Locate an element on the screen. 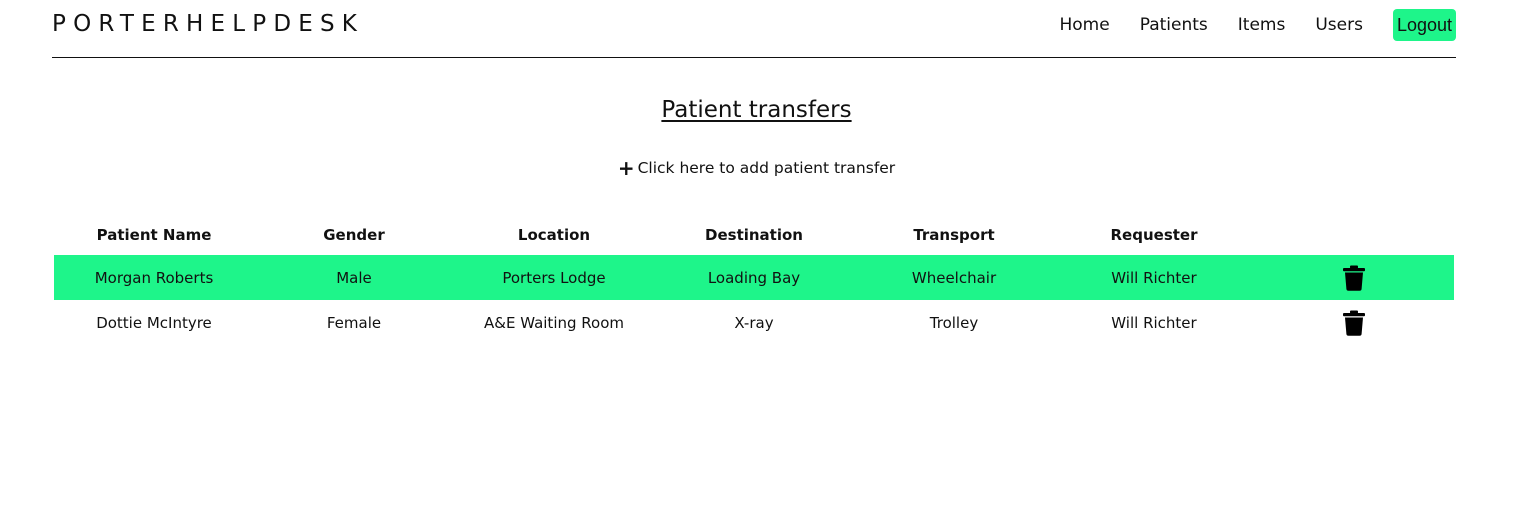 The height and width of the screenshot is (506, 1513). column-header-transport: Transport is located at coordinates (954, 235).